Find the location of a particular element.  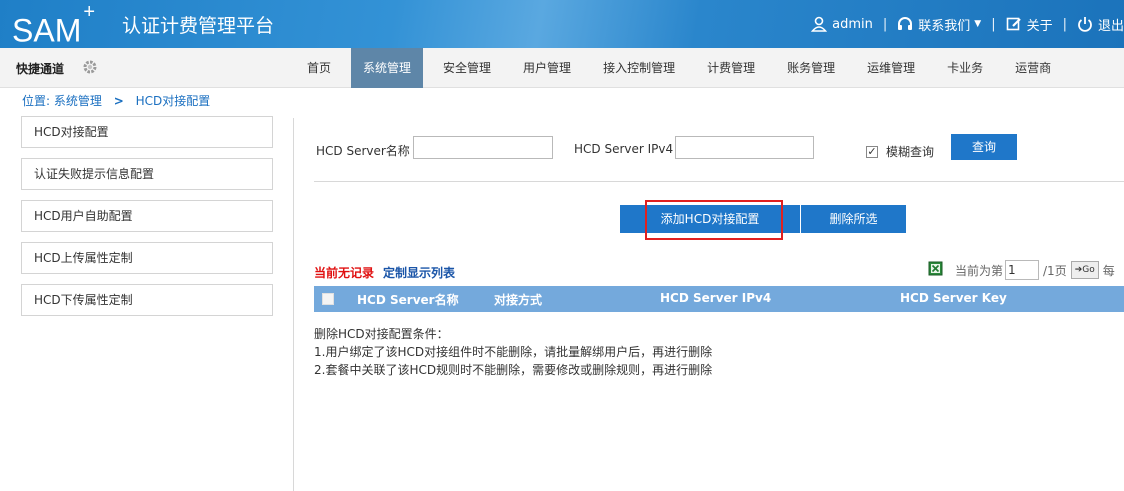

search-divider is located at coordinates (719, 181).